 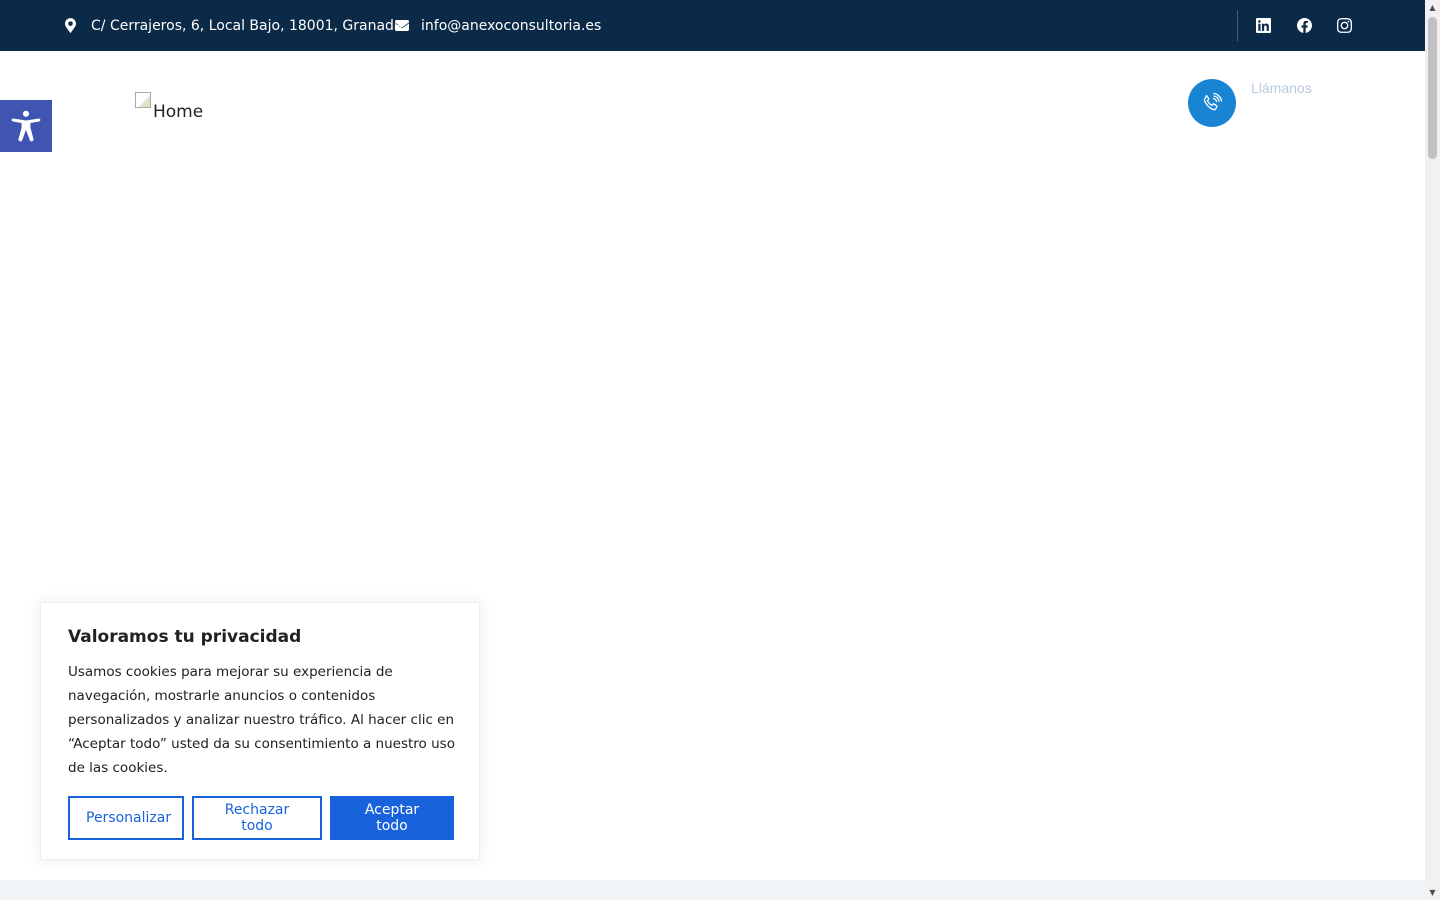 What do you see at coordinates (1237, 25) in the screenshot?
I see `topbar-divider` at bounding box center [1237, 25].